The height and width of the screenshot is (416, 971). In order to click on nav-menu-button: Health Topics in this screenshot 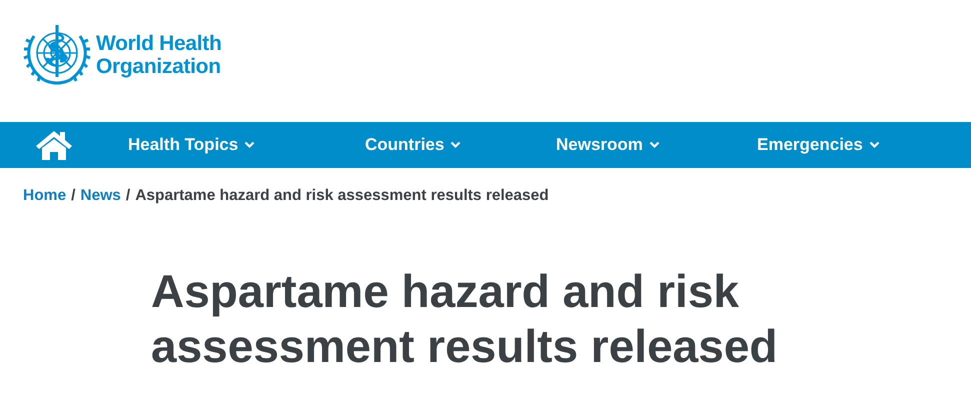, I will do `click(192, 145)`.